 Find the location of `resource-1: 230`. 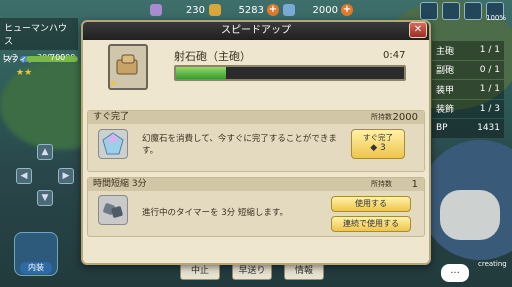

resource-1: 230 is located at coordinates (177, 10).